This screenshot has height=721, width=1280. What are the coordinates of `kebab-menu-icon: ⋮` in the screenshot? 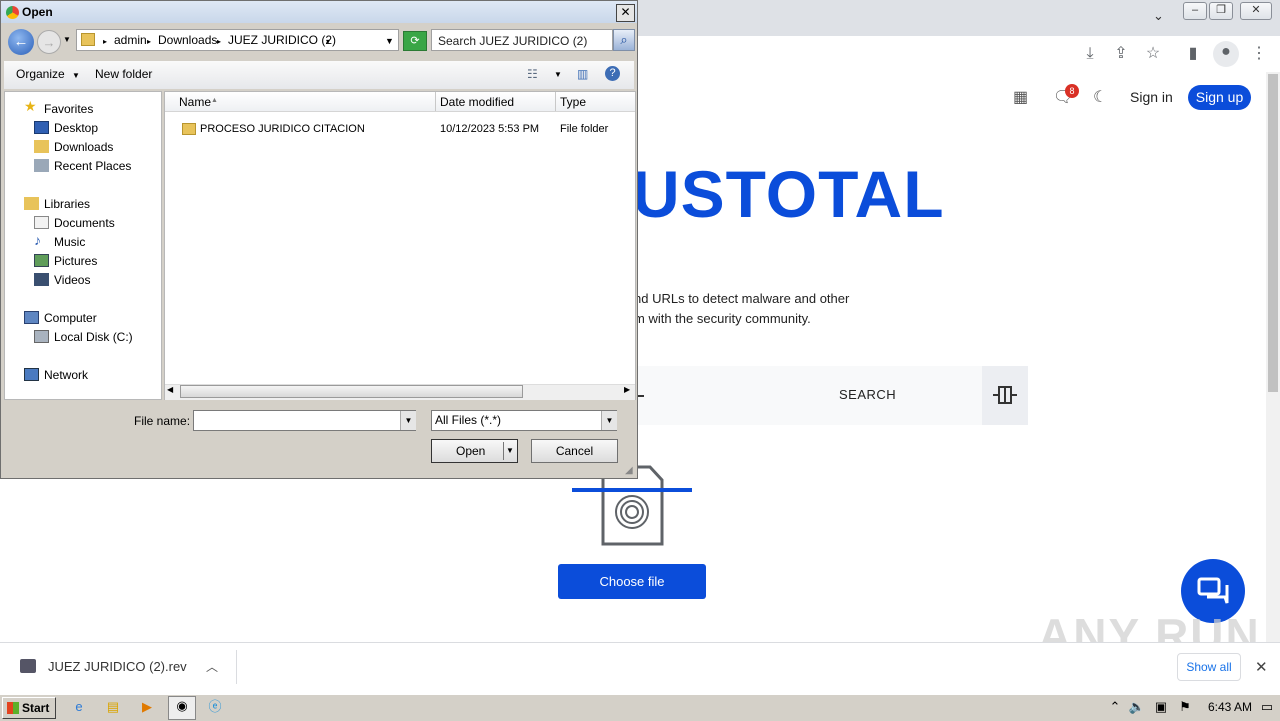 It's located at (1259, 54).